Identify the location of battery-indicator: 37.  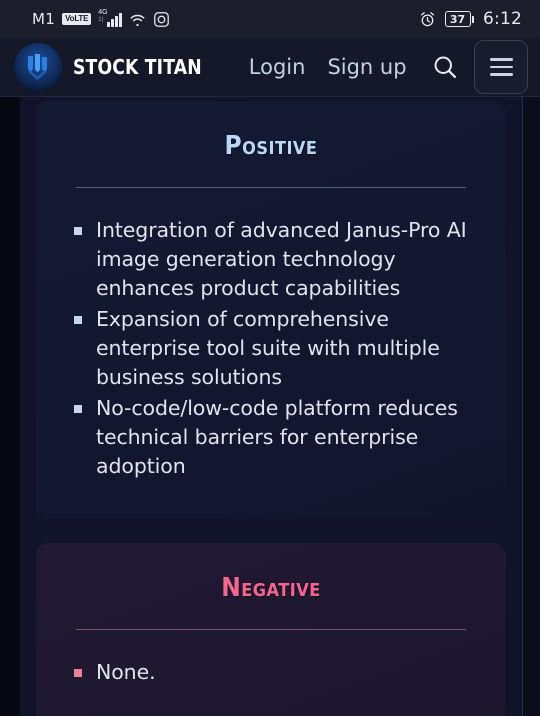
(459, 19).